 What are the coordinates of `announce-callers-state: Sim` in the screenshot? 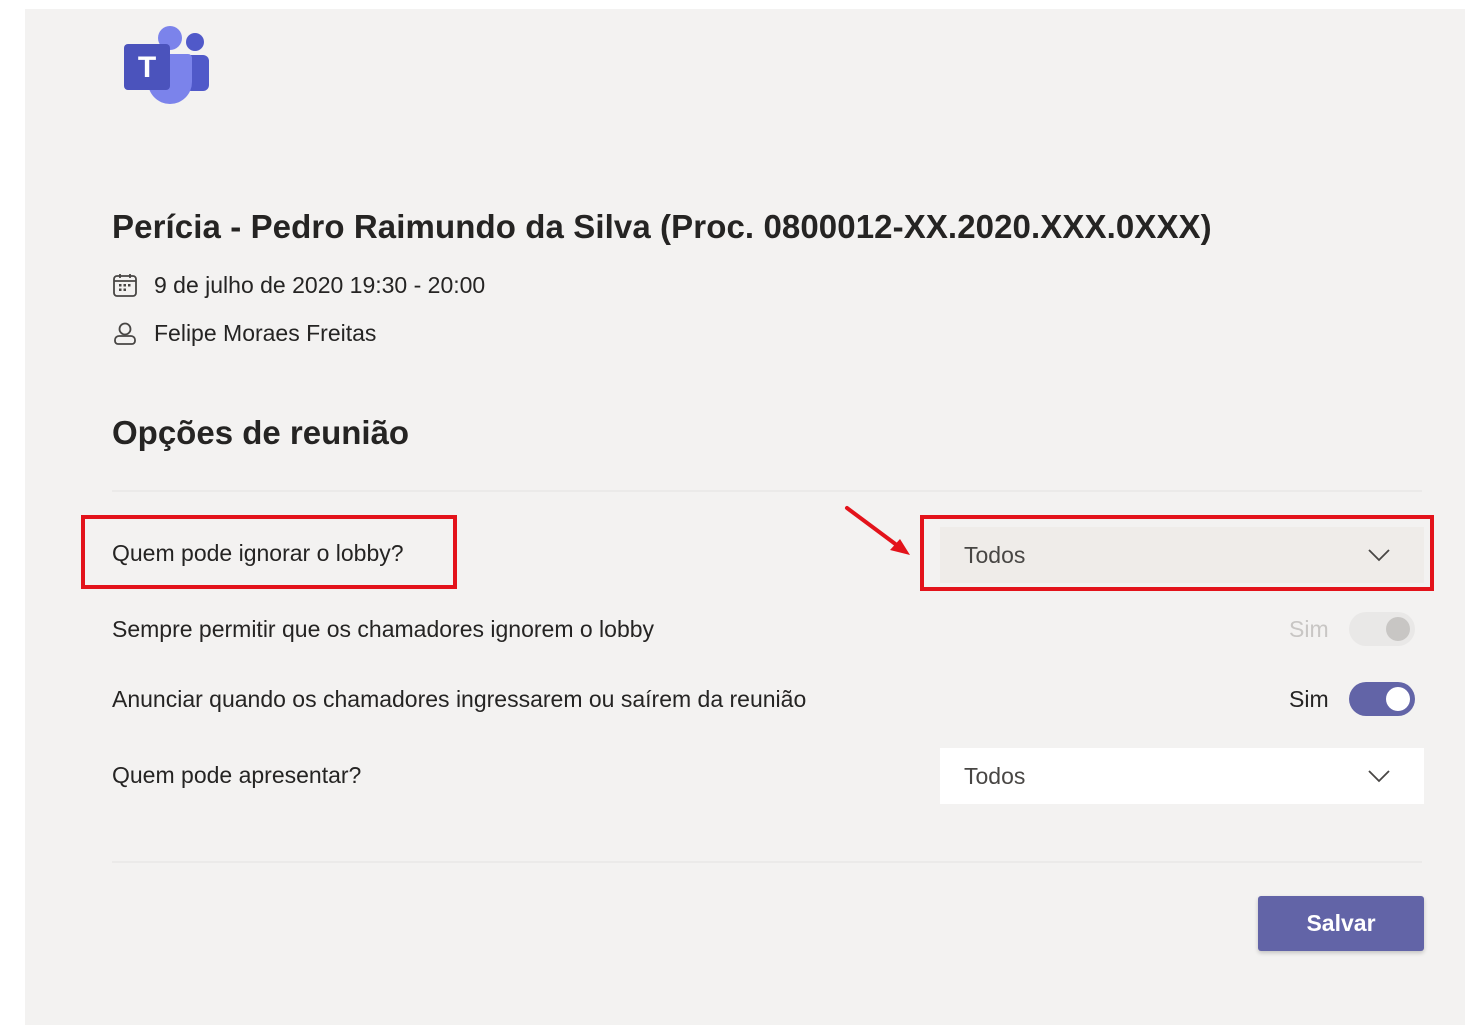 It's located at (1309, 699).